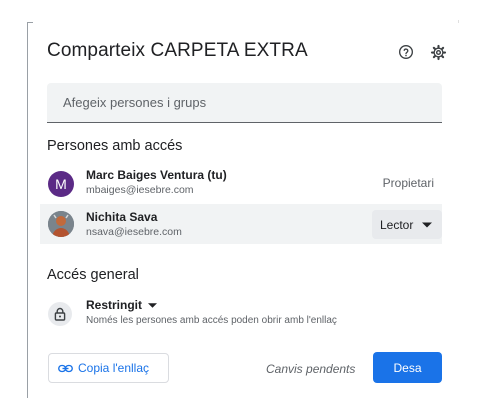  I want to click on help-button, so click(406, 52).